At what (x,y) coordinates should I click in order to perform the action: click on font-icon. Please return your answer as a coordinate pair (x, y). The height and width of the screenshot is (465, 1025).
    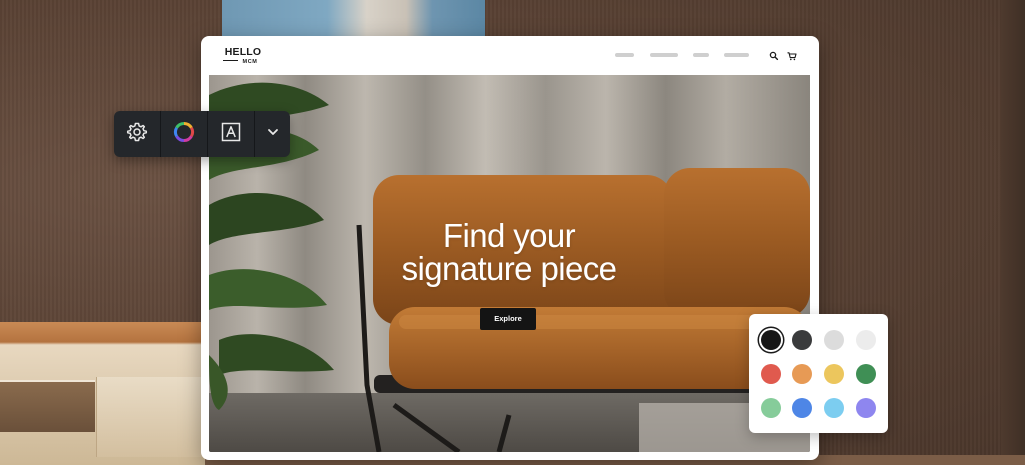
    Looking at the image, I should click on (231, 134).